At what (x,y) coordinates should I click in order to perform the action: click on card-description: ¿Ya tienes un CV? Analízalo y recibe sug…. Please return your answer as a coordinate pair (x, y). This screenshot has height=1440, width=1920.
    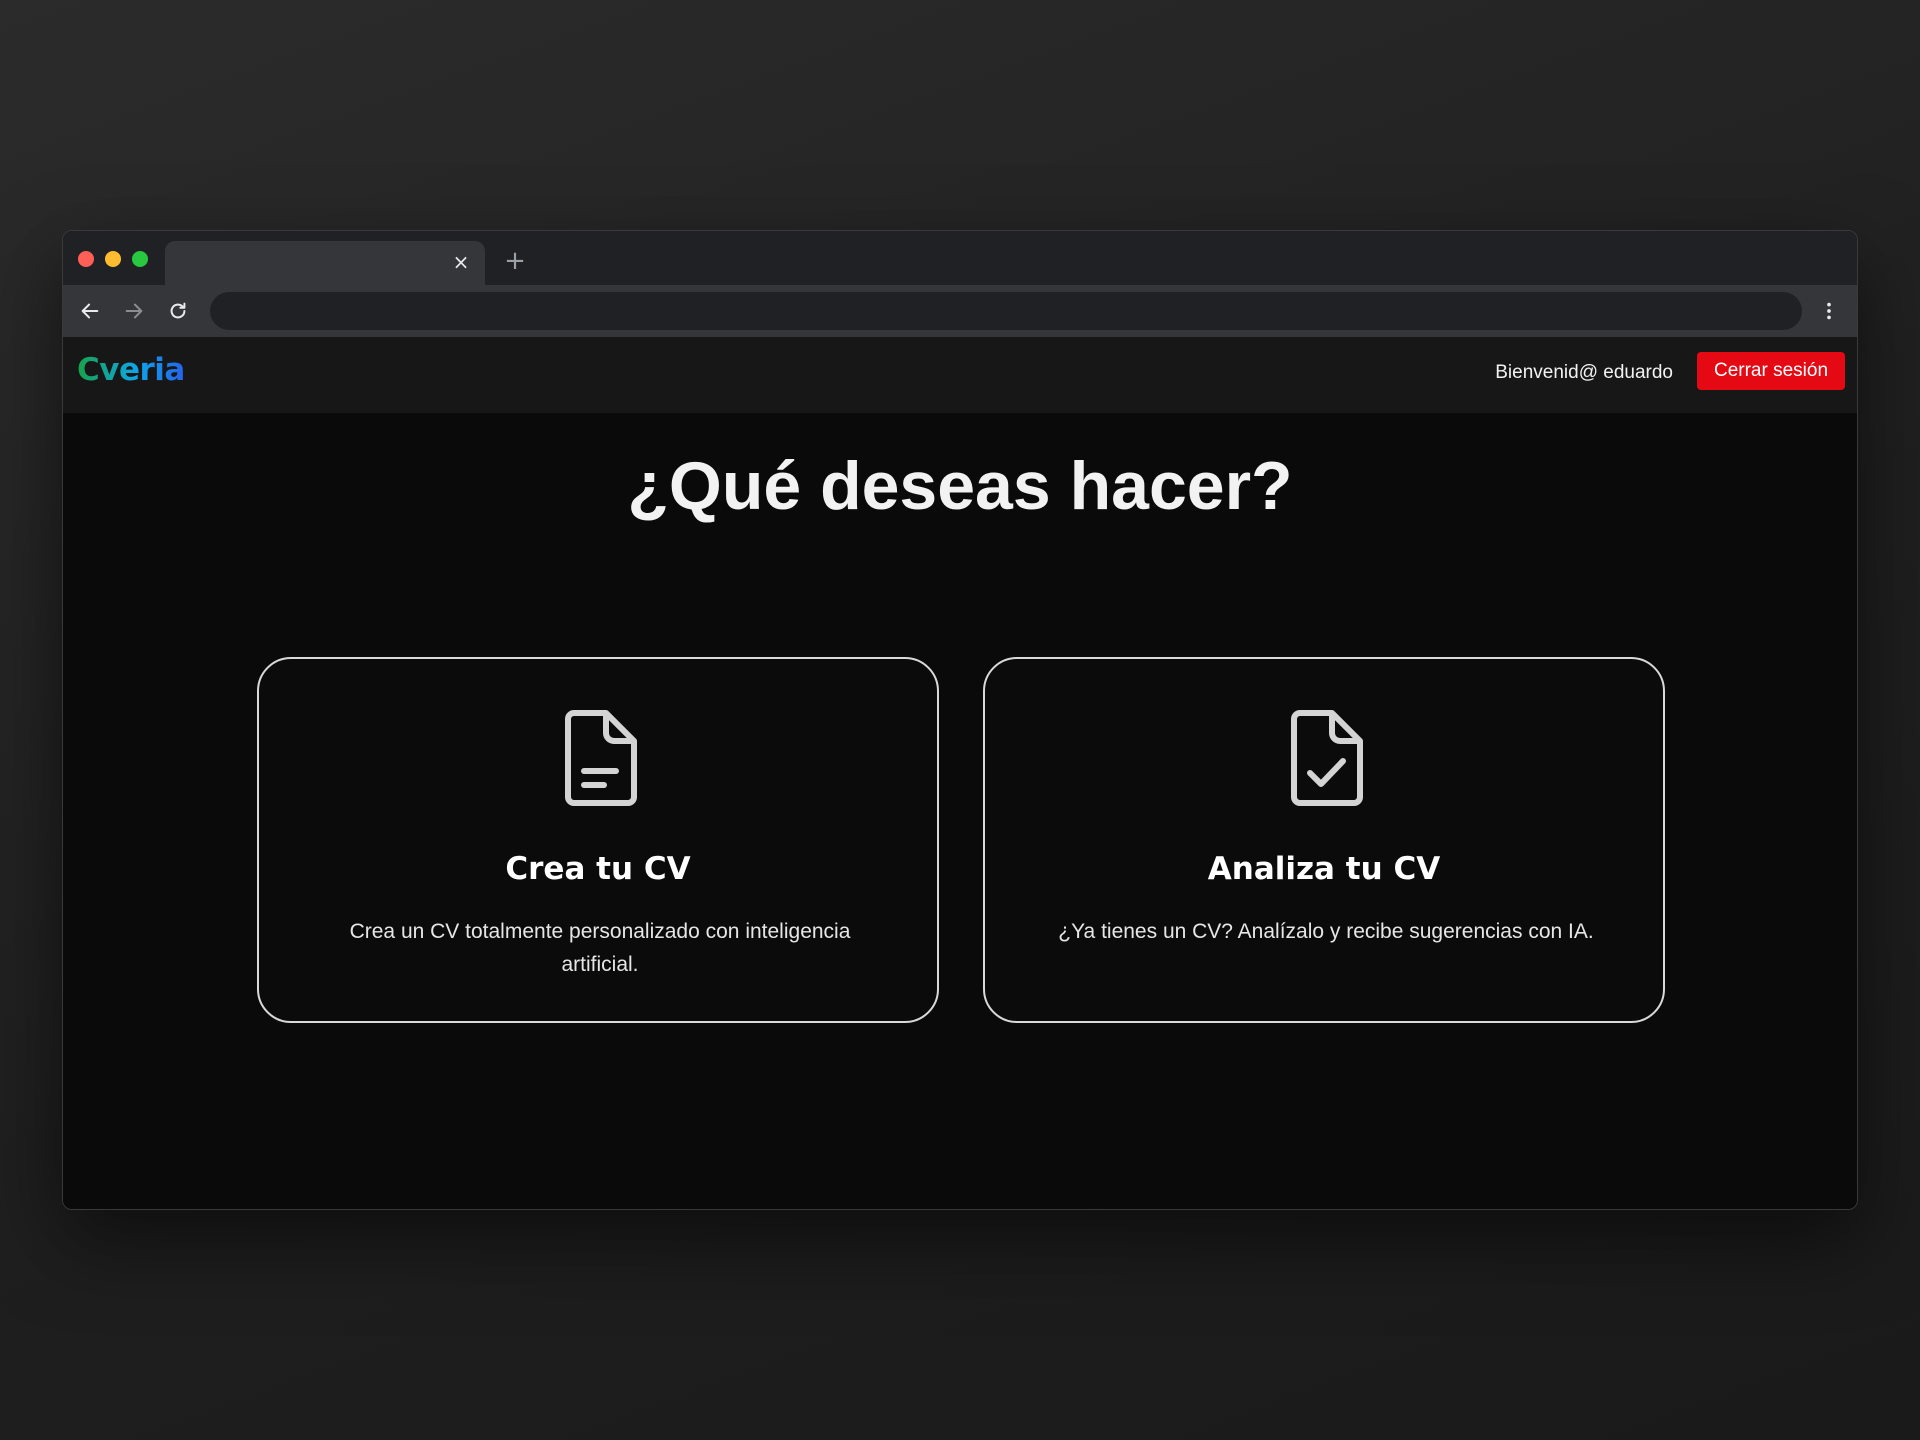
    Looking at the image, I should click on (1326, 931).